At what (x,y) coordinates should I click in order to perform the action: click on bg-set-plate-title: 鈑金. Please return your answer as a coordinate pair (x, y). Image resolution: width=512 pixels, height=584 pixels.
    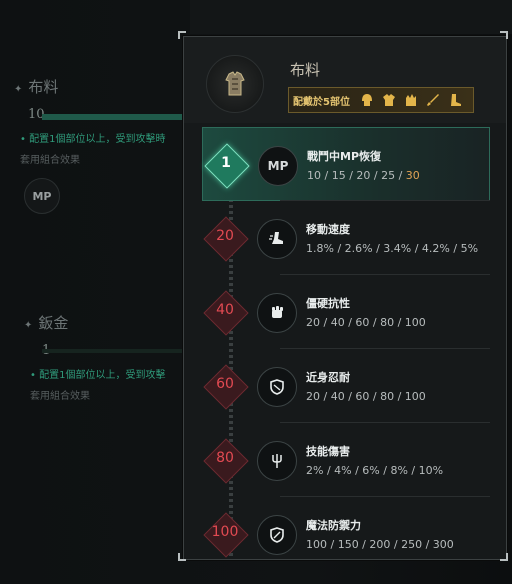
    Looking at the image, I should click on (53, 323).